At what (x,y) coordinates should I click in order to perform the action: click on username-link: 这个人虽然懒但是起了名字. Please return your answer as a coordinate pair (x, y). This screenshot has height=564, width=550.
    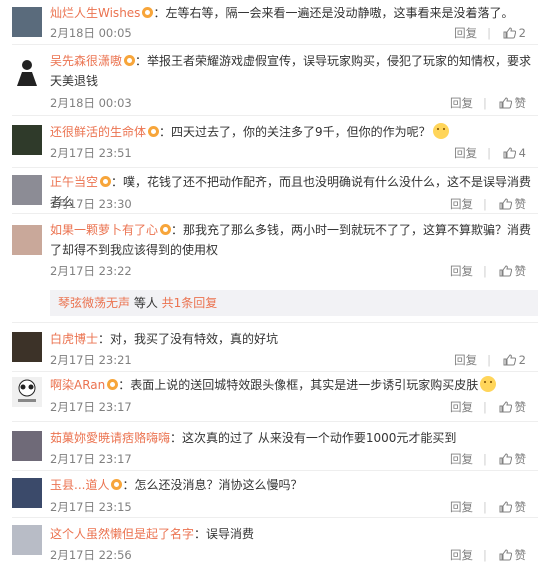
    Looking at the image, I should click on (122, 534).